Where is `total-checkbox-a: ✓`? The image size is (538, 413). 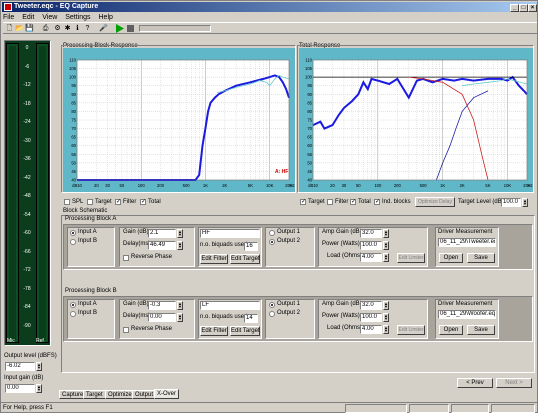 total-checkbox-a: ✓ is located at coordinates (143, 202).